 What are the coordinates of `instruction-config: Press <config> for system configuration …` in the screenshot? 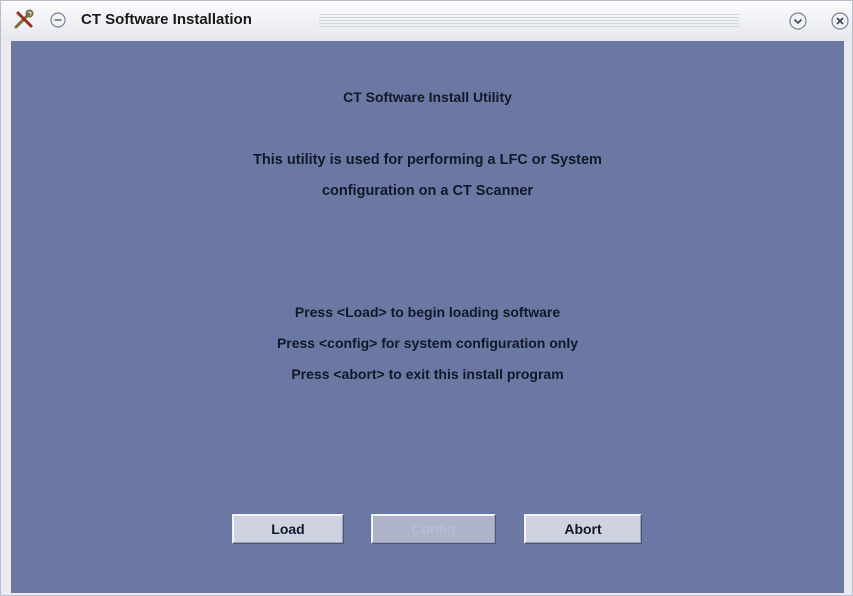 It's located at (427, 343).